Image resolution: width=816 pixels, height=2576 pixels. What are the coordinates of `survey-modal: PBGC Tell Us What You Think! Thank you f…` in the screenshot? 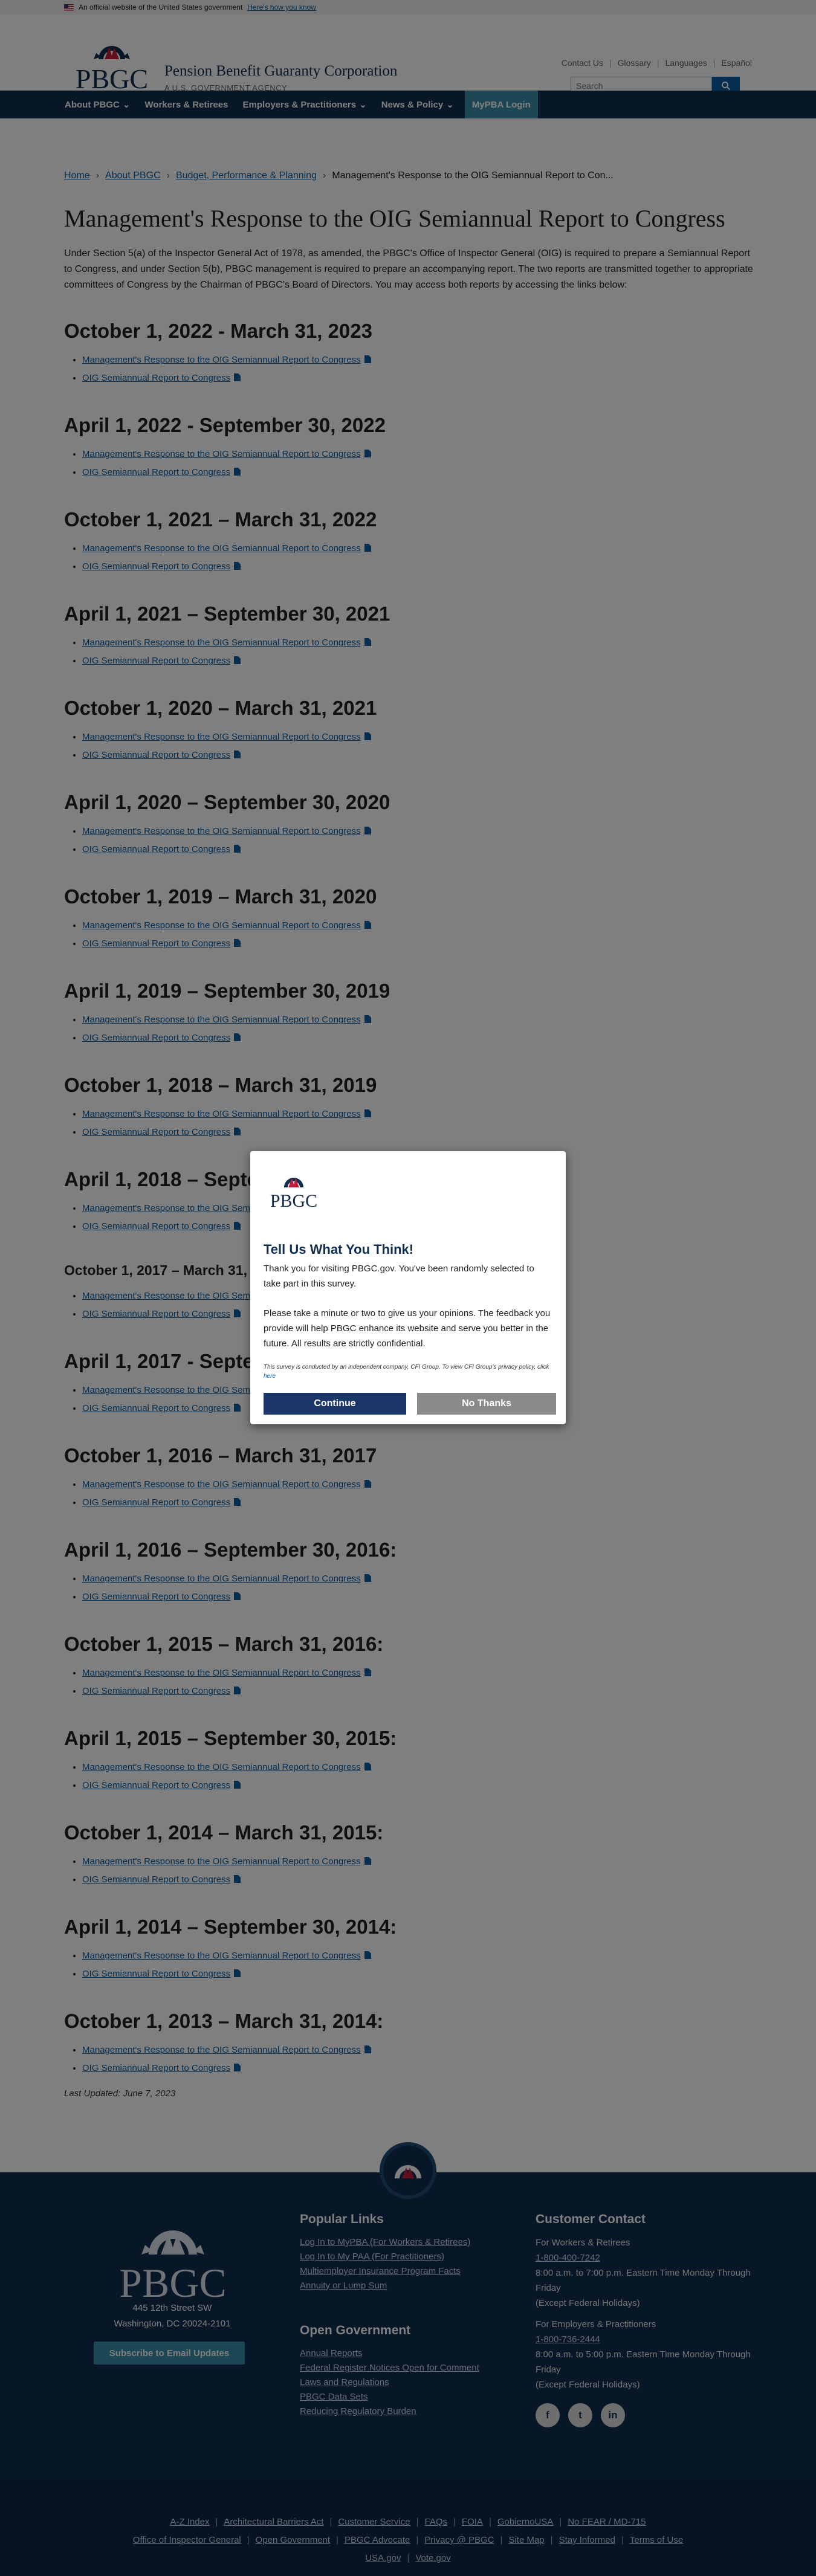 It's located at (408, 1287).